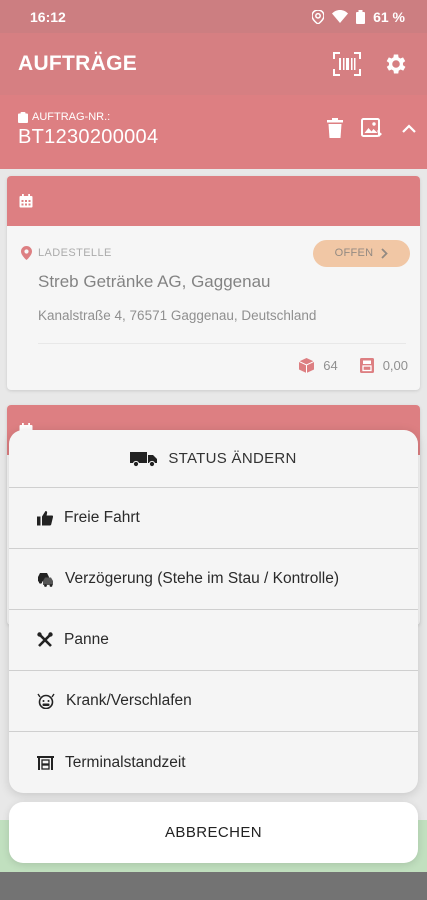 This screenshot has width=427, height=900. What do you see at coordinates (213, 640) in the screenshot?
I see `option-panne: Panne` at bounding box center [213, 640].